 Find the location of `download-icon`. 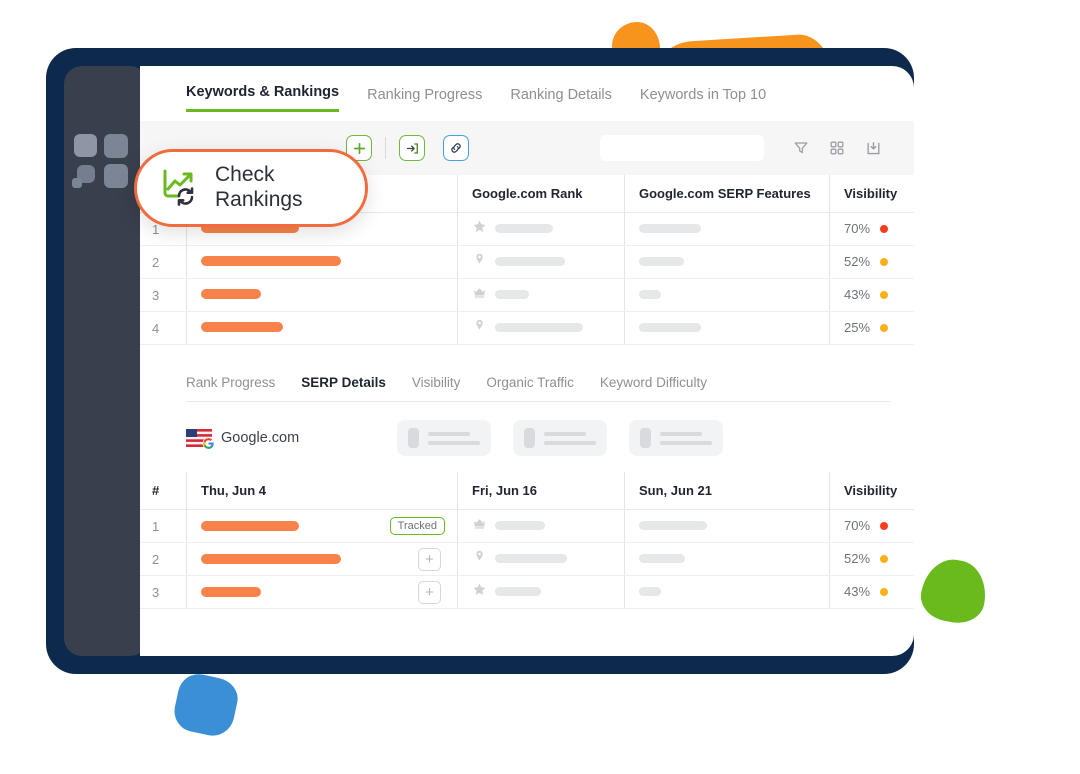

download-icon is located at coordinates (873, 148).